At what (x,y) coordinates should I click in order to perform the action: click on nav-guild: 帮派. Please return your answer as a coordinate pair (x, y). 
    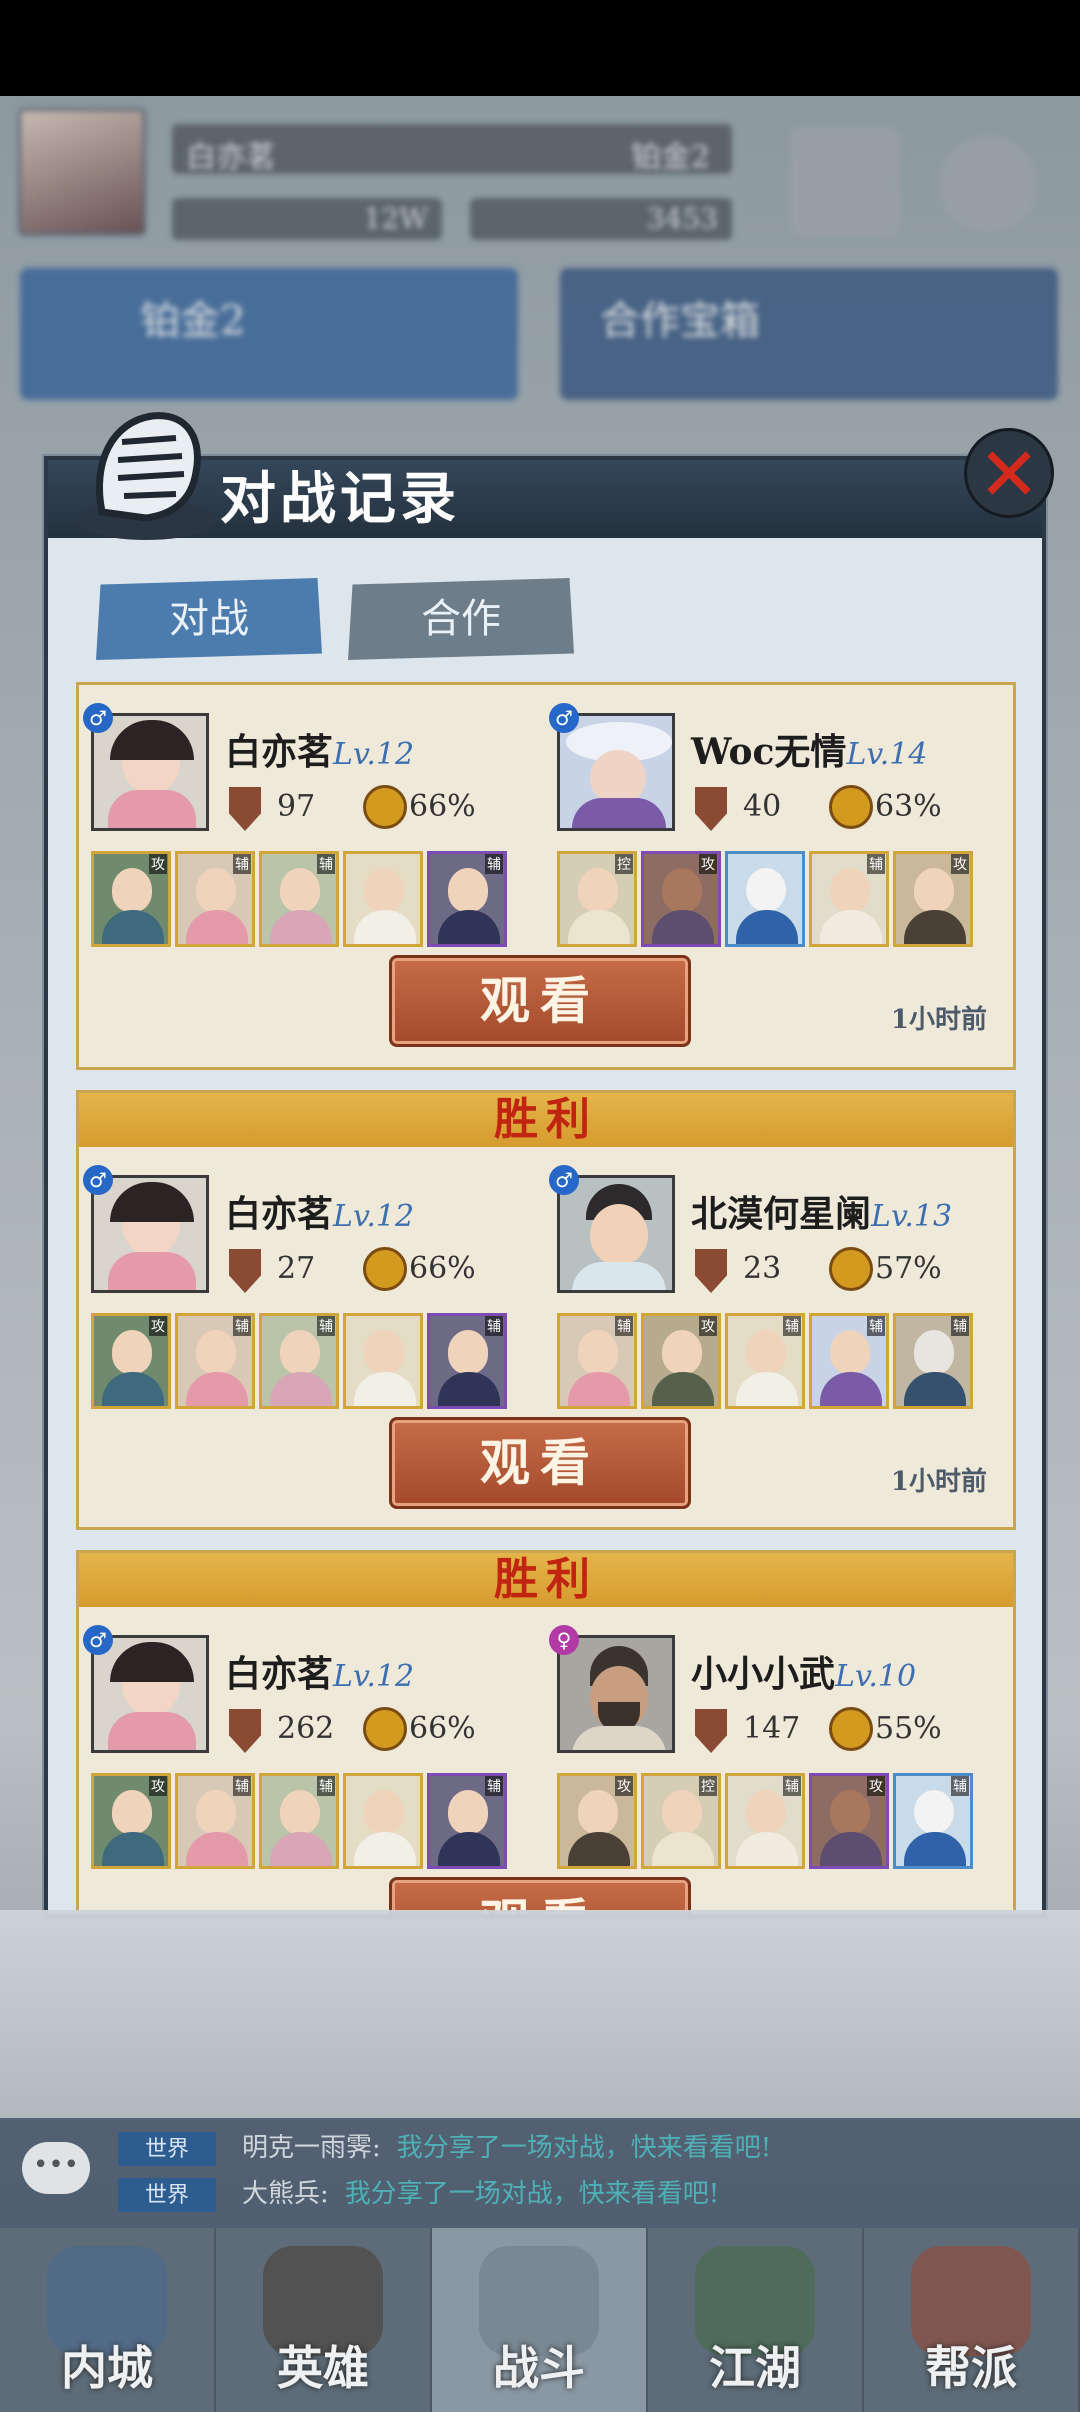
    Looking at the image, I should click on (972, 2320).